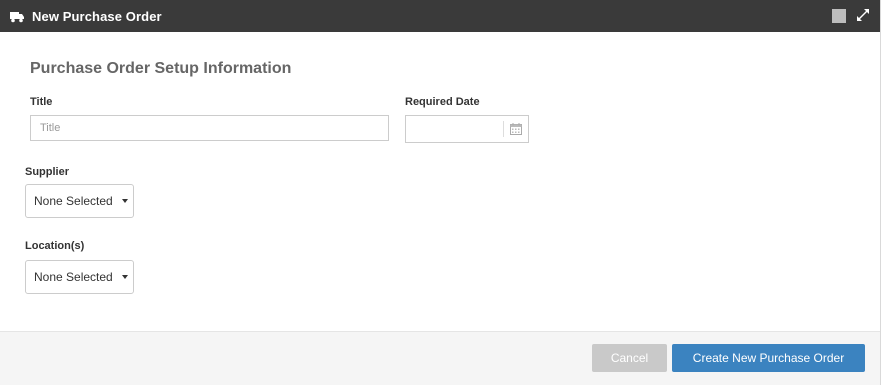 This screenshot has height=388, width=886. What do you see at coordinates (73, 277) in the screenshot?
I see `locations-select-value: None Selected` at bounding box center [73, 277].